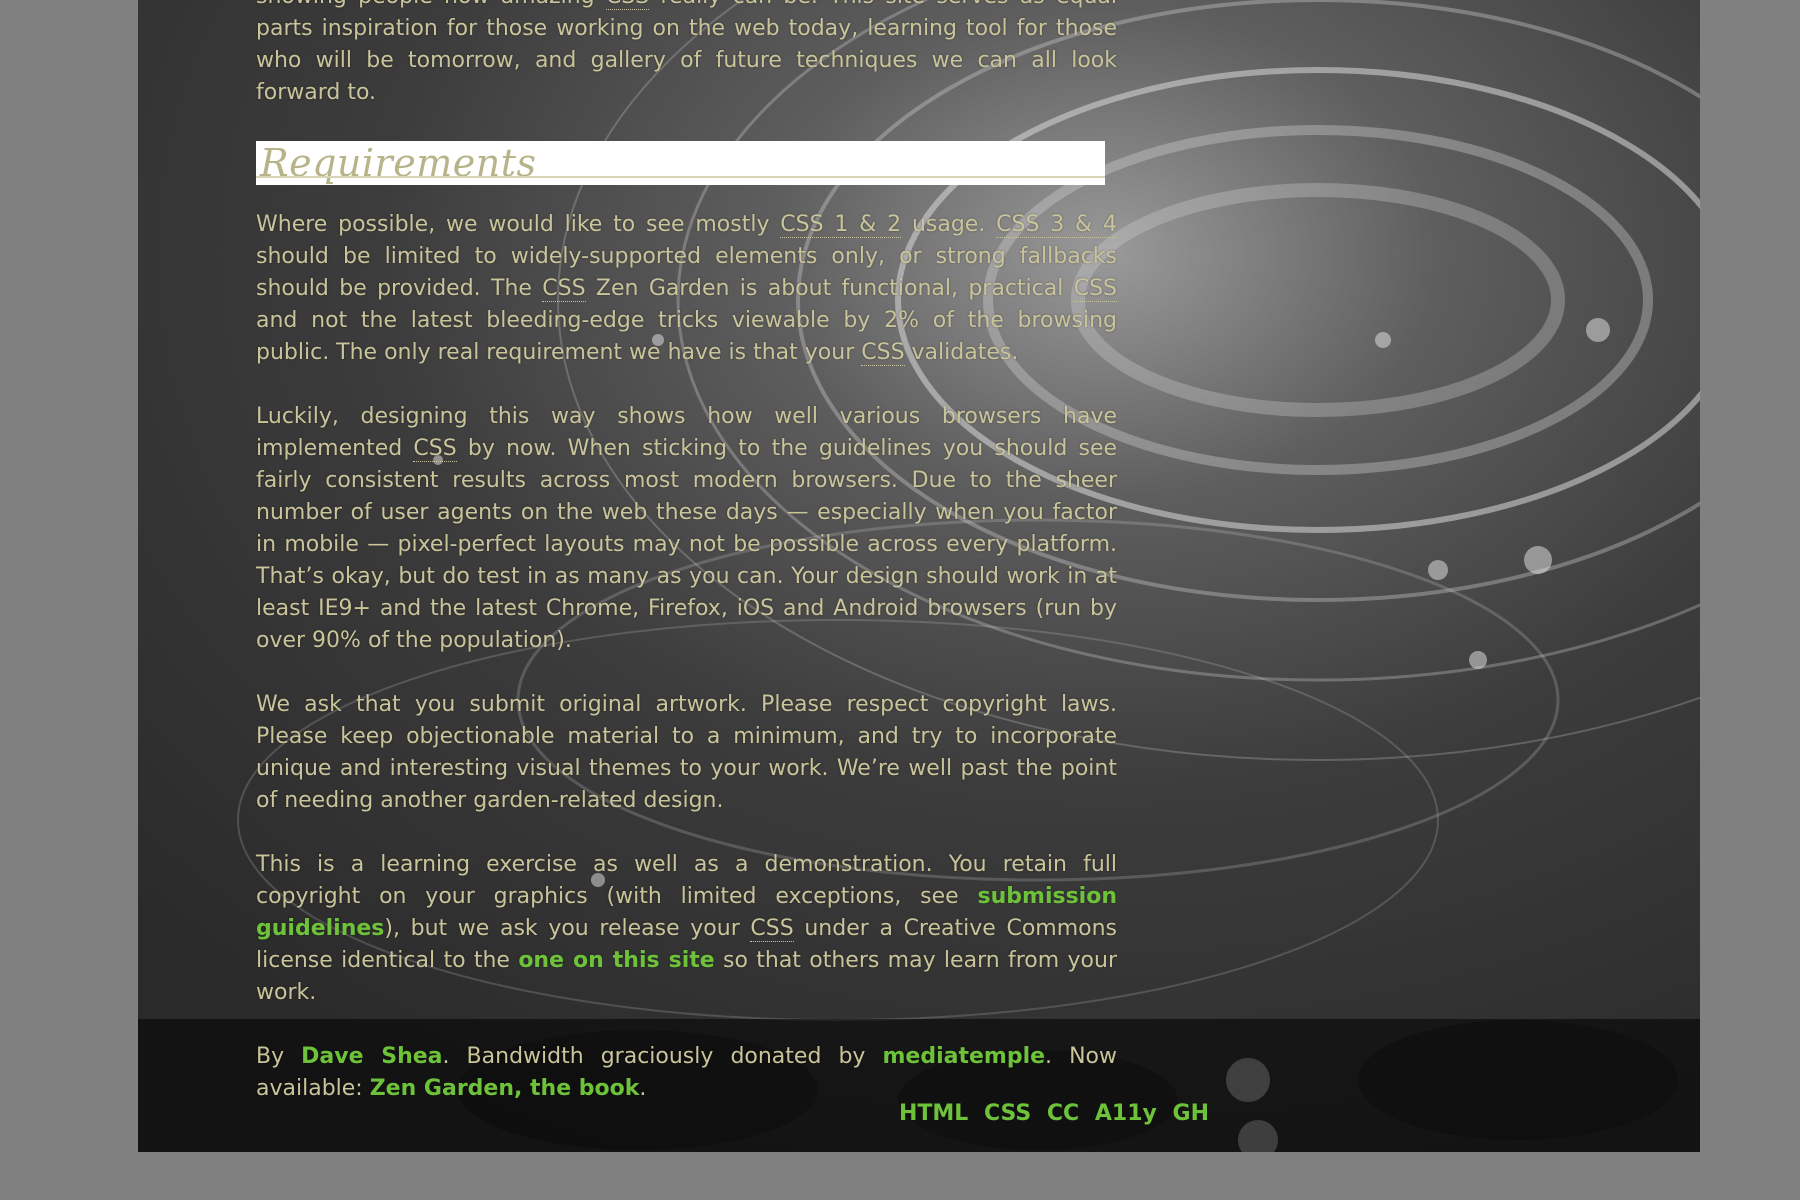 The height and width of the screenshot is (1200, 1800). Describe the element at coordinates (398, 163) in the screenshot. I see `requirements-title: Requirements` at that location.